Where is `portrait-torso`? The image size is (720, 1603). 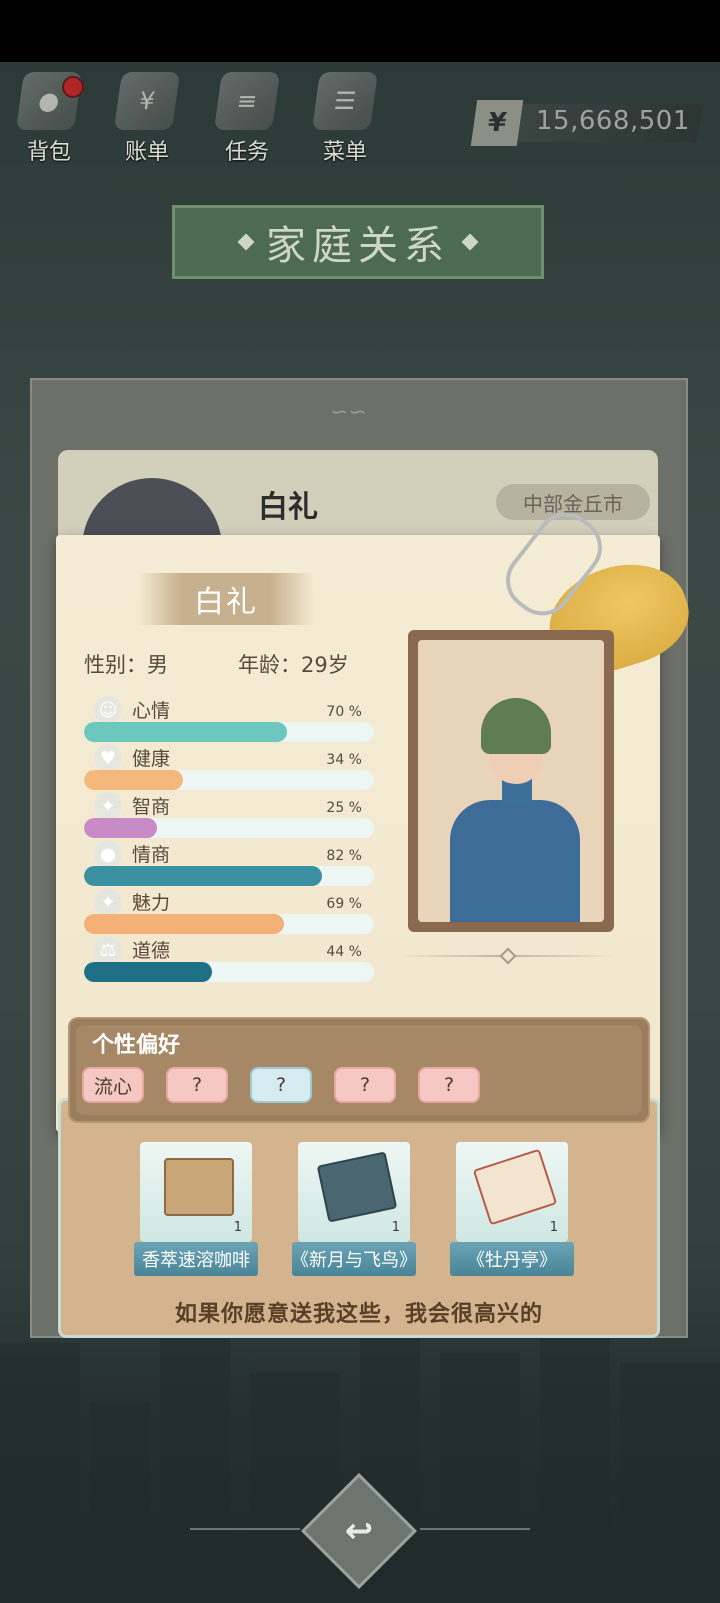
portrait-torso is located at coordinates (515, 861).